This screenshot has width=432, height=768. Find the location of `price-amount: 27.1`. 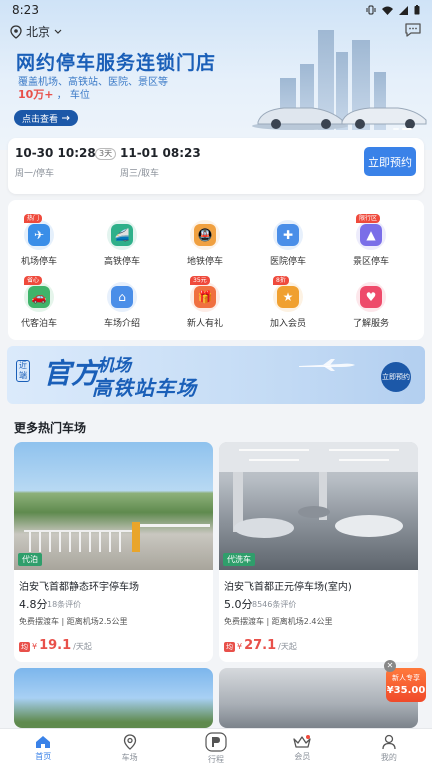

price-amount: 27.1 is located at coordinates (260, 645).